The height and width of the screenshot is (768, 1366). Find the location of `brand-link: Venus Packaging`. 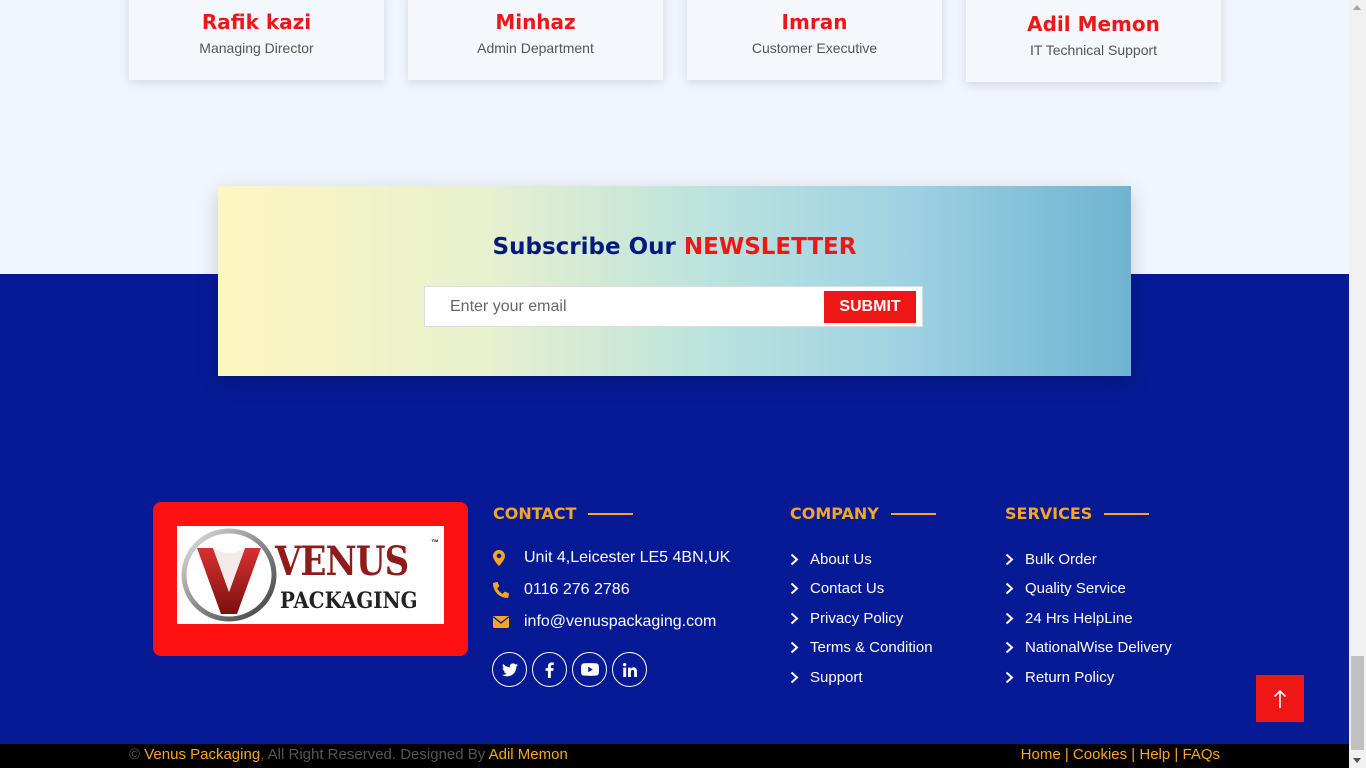

brand-link: Venus Packaging is located at coordinates (202, 754).